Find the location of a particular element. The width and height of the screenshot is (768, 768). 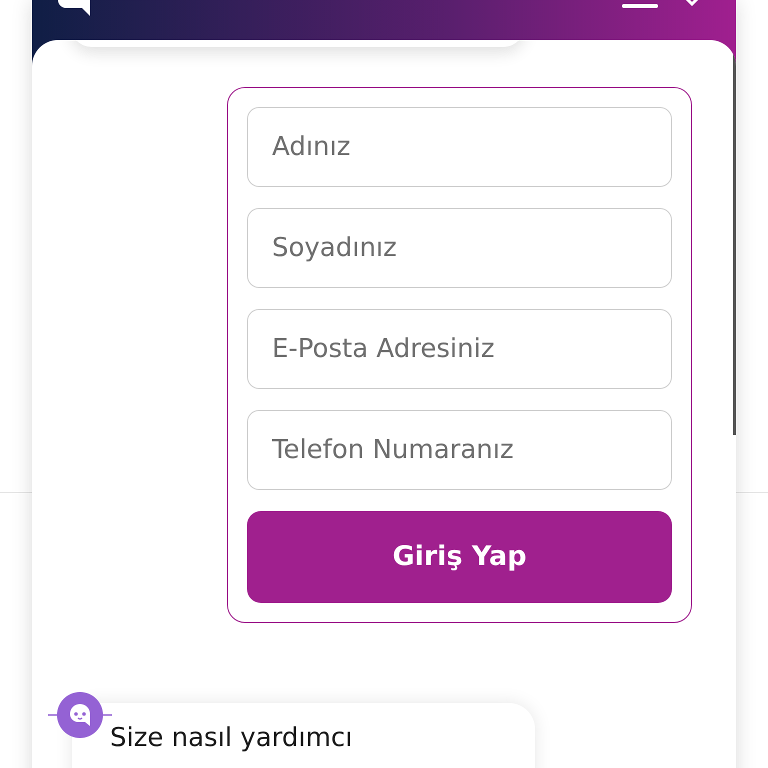

input-field: E-Posta Adresiniz is located at coordinates (459, 348).